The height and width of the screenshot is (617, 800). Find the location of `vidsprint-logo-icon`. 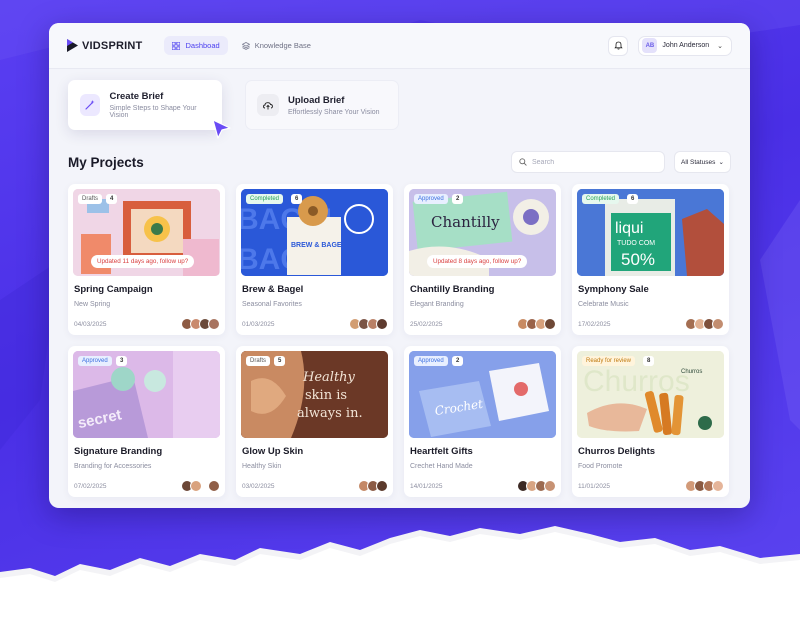

vidsprint-logo-icon is located at coordinates (72, 45).